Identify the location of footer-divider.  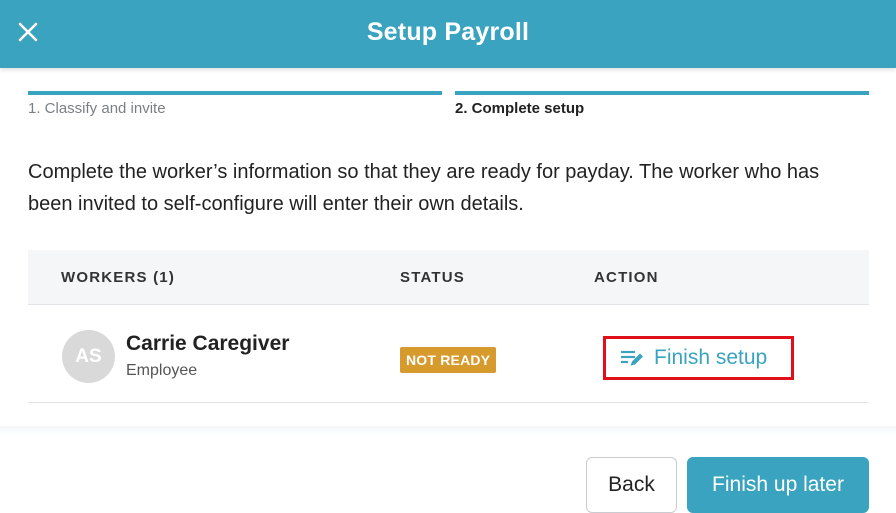
(448, 431).